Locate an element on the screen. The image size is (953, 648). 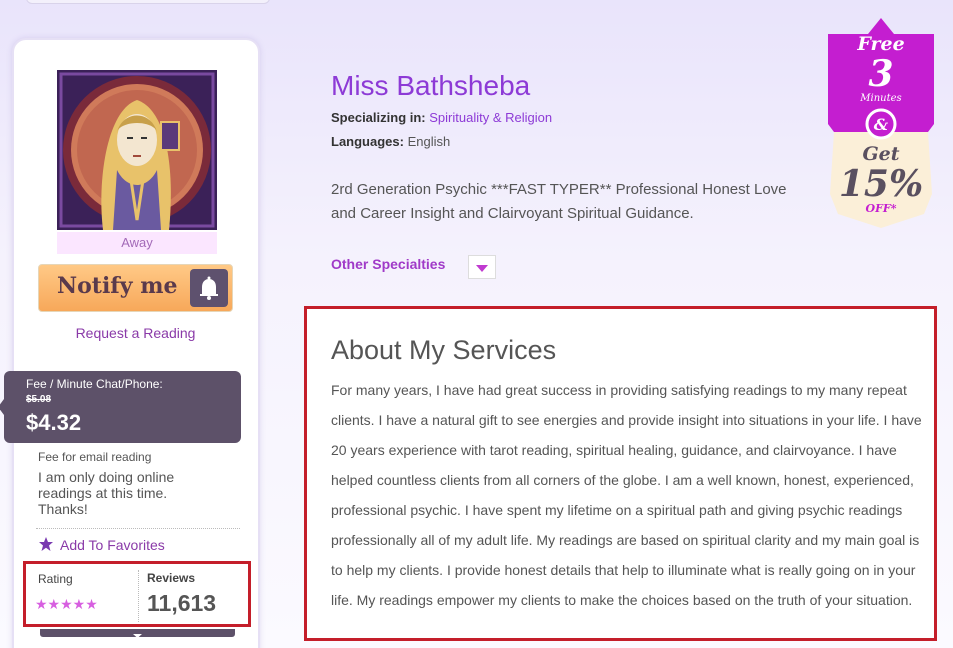
fee-pointer is located at coordinates (2, 407).